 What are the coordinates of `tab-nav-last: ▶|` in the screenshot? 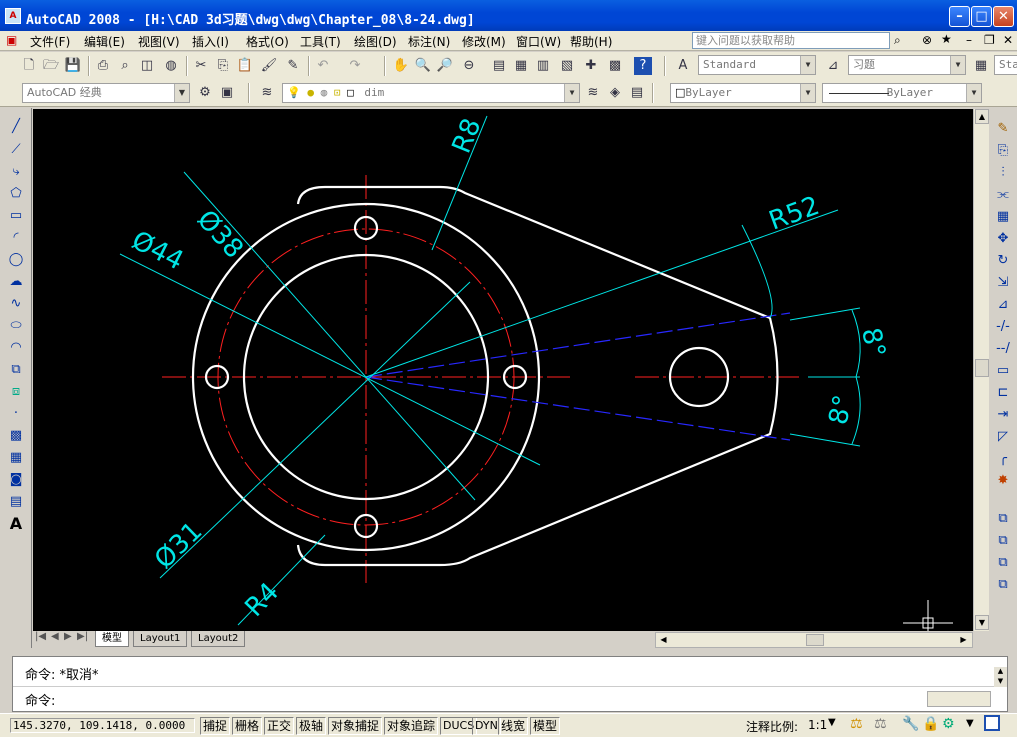 It's located at (82, 636).